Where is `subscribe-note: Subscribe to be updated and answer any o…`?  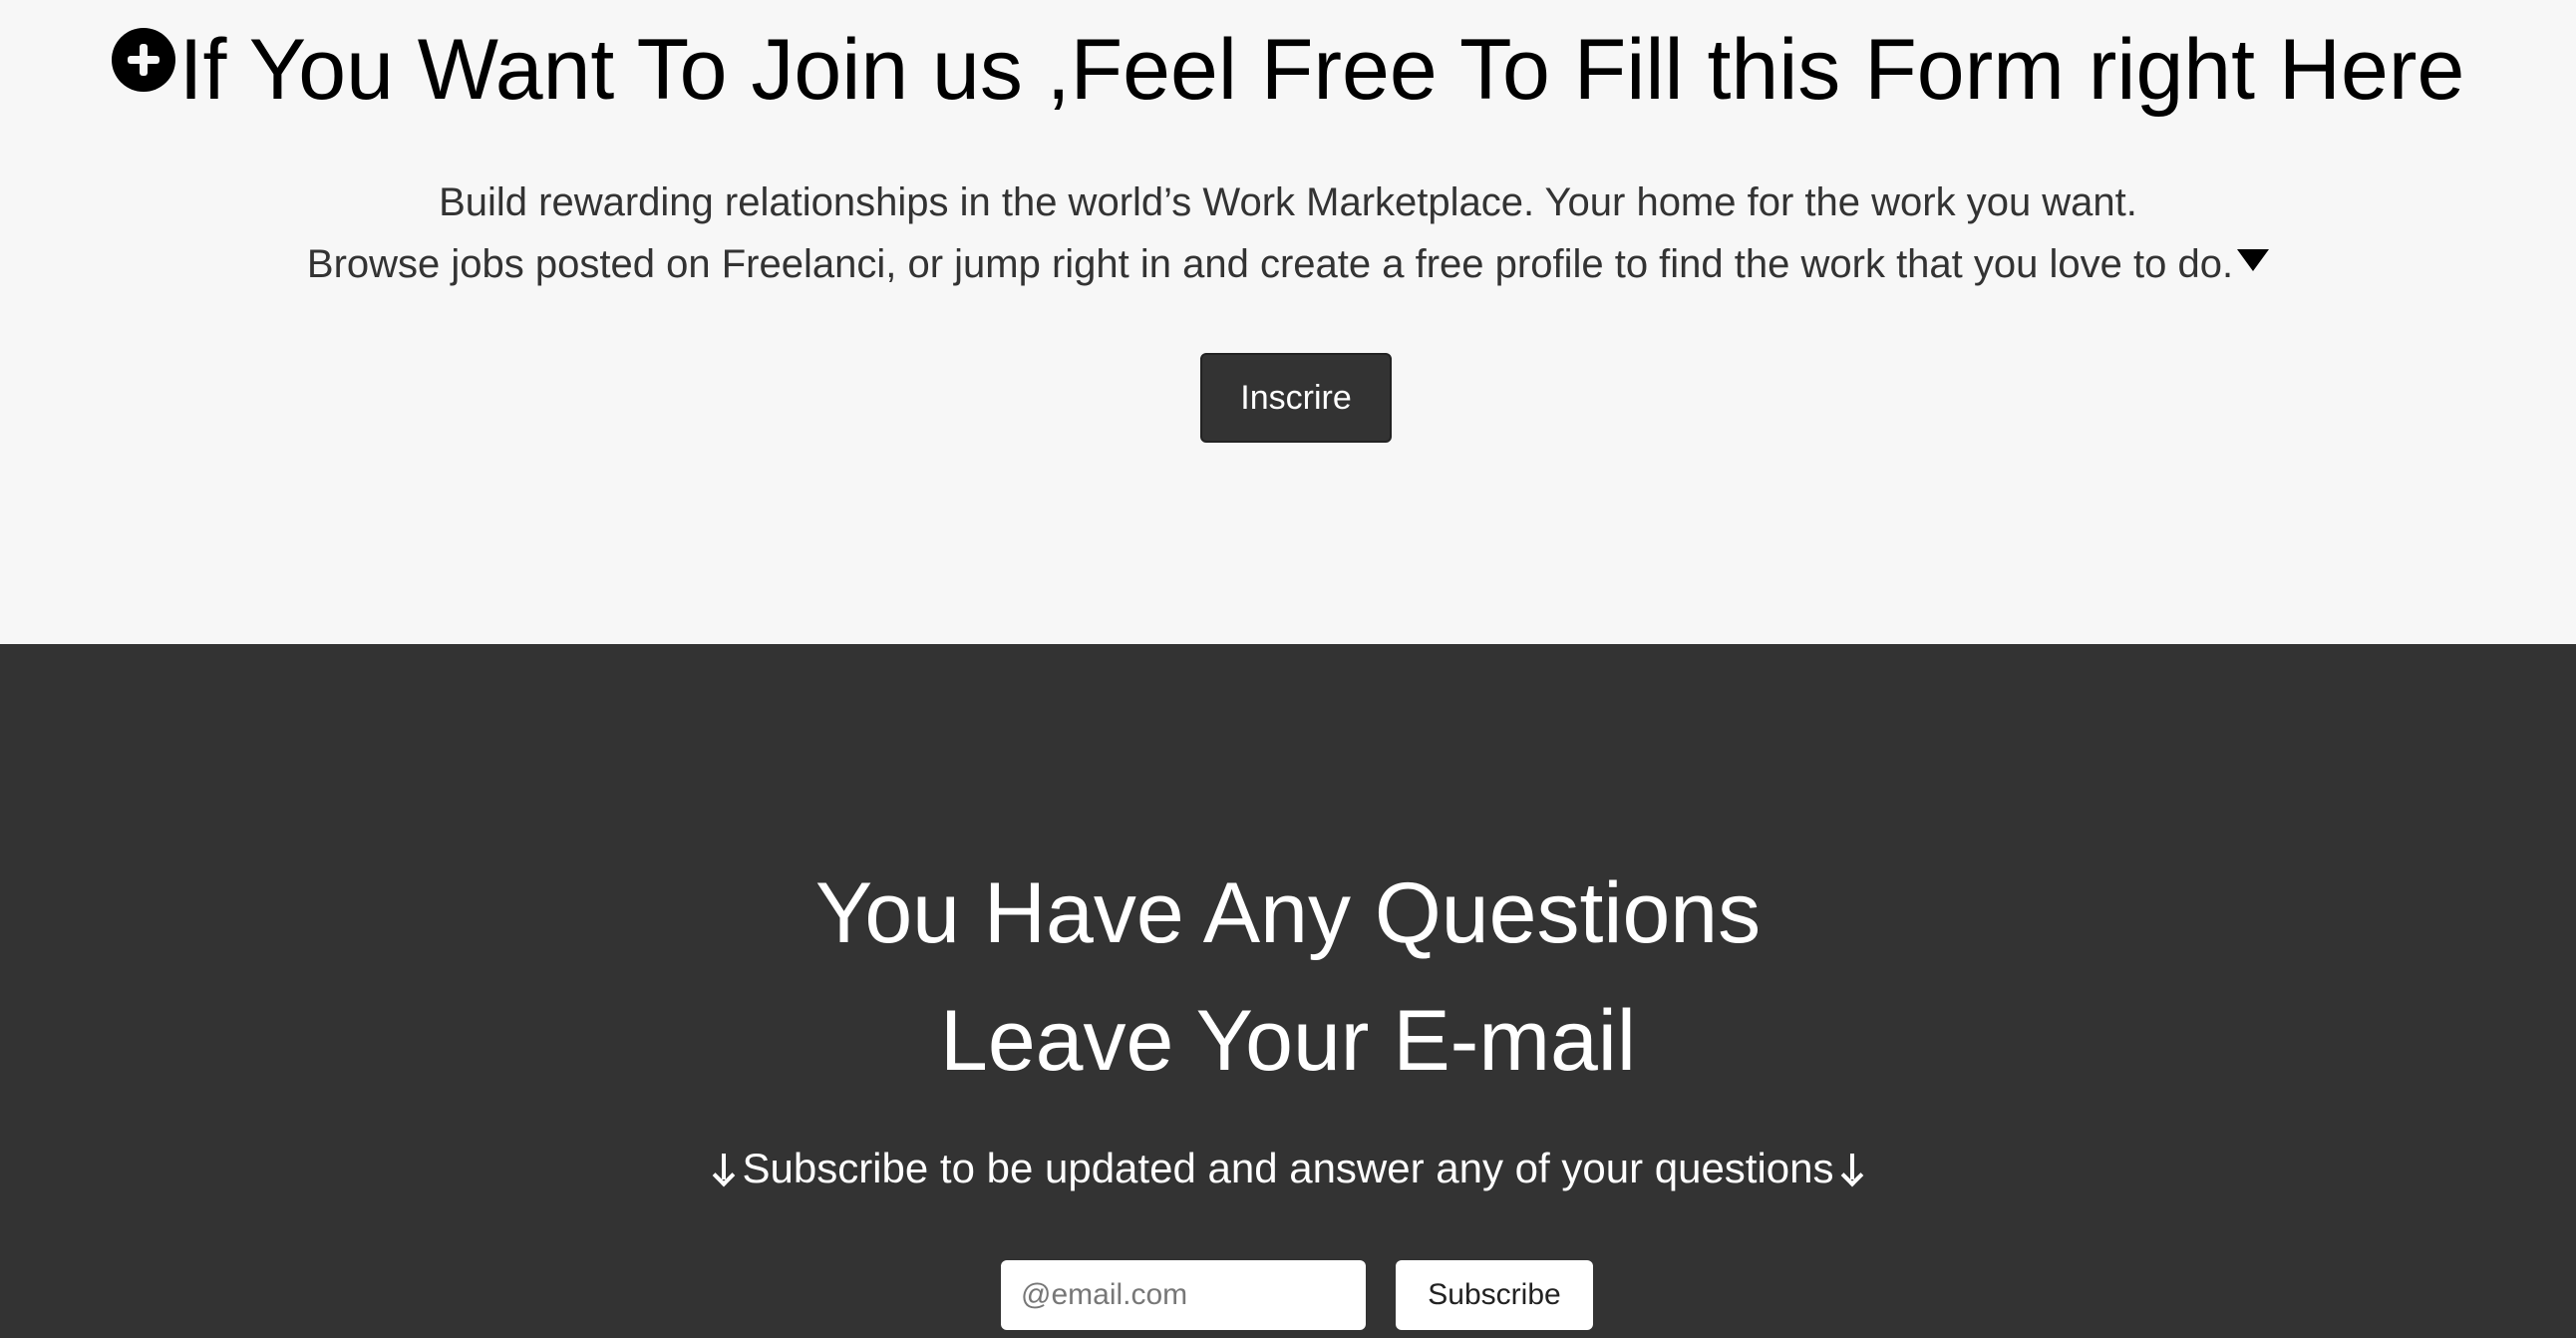
subscribe-note: Subscribe to be updated and answer any o… is located at coordinates (1288, 1168).